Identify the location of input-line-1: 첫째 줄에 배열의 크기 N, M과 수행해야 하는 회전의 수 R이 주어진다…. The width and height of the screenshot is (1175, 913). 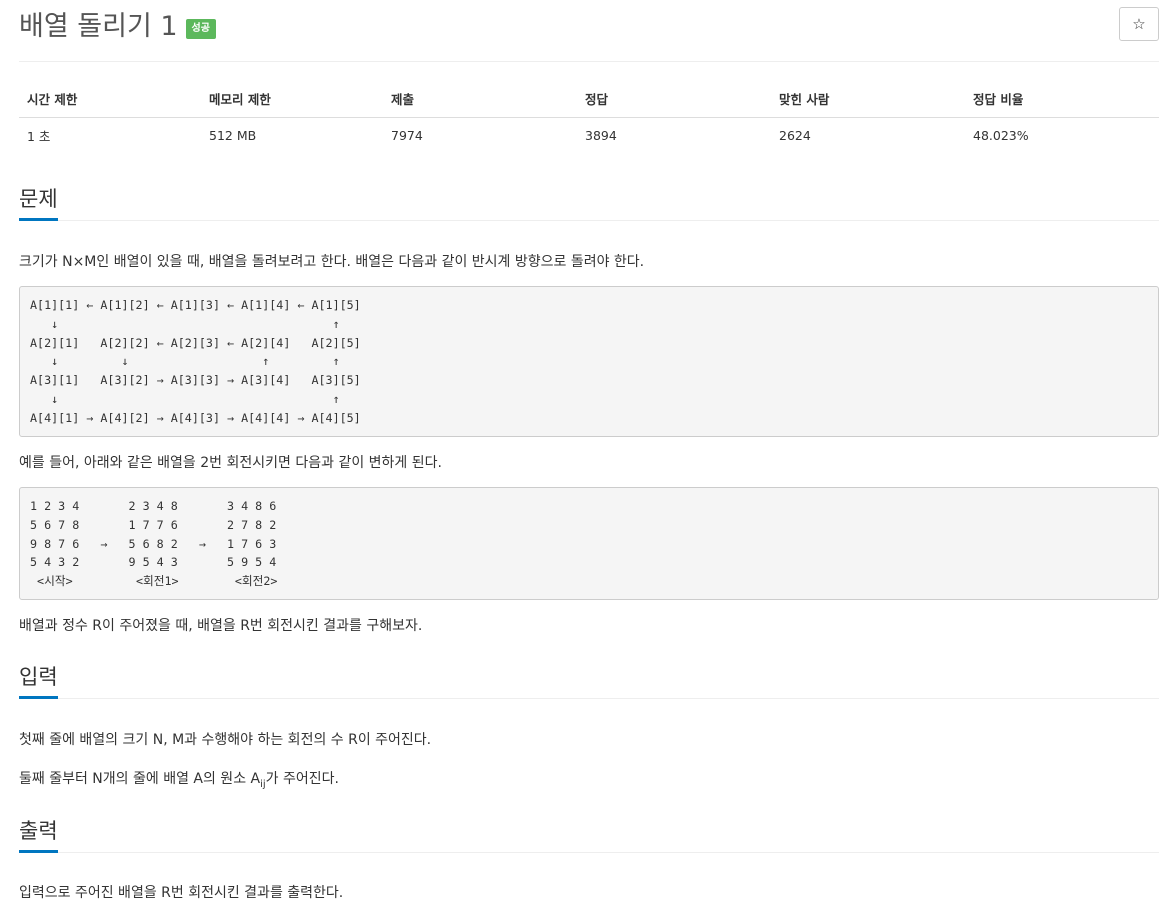
(225, 740).